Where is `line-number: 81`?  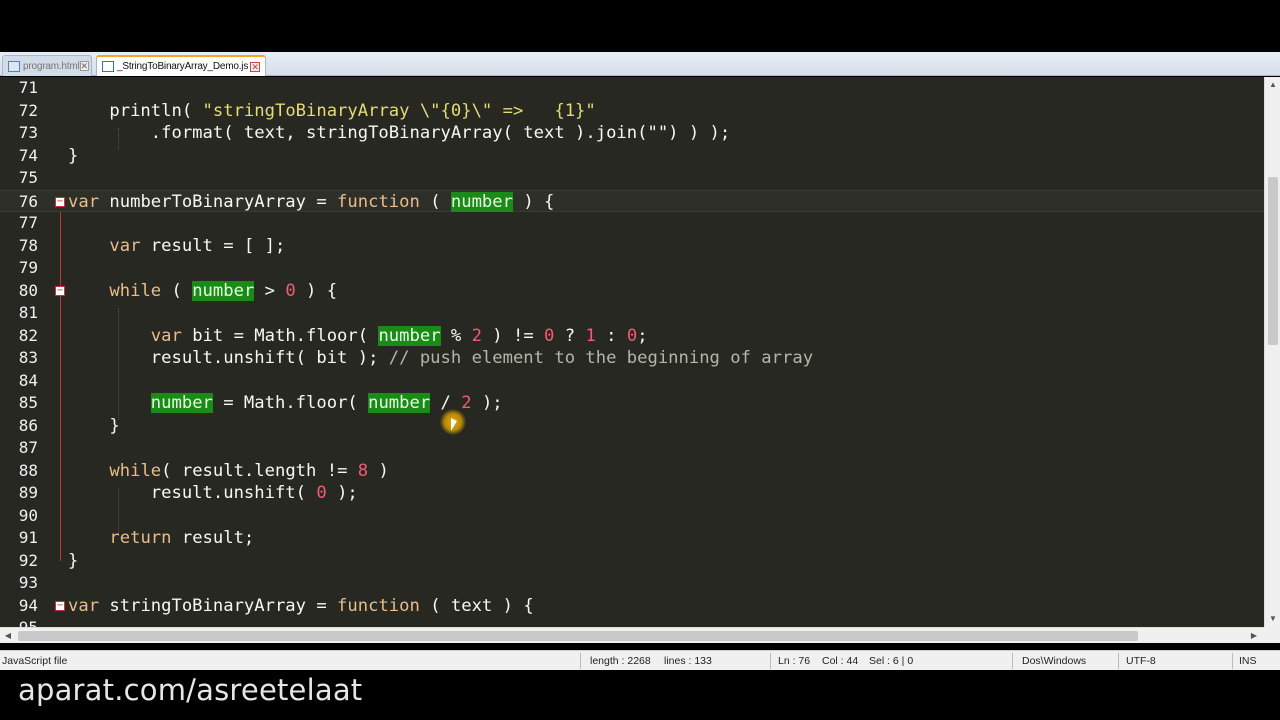 line-number: 81 is located at coordinates (28, 312).